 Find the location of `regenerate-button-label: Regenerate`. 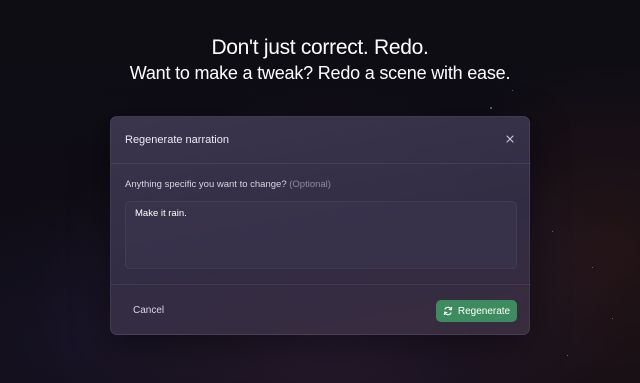

regenerate-button-label: Regenerate is located at coordinates (484, 311).